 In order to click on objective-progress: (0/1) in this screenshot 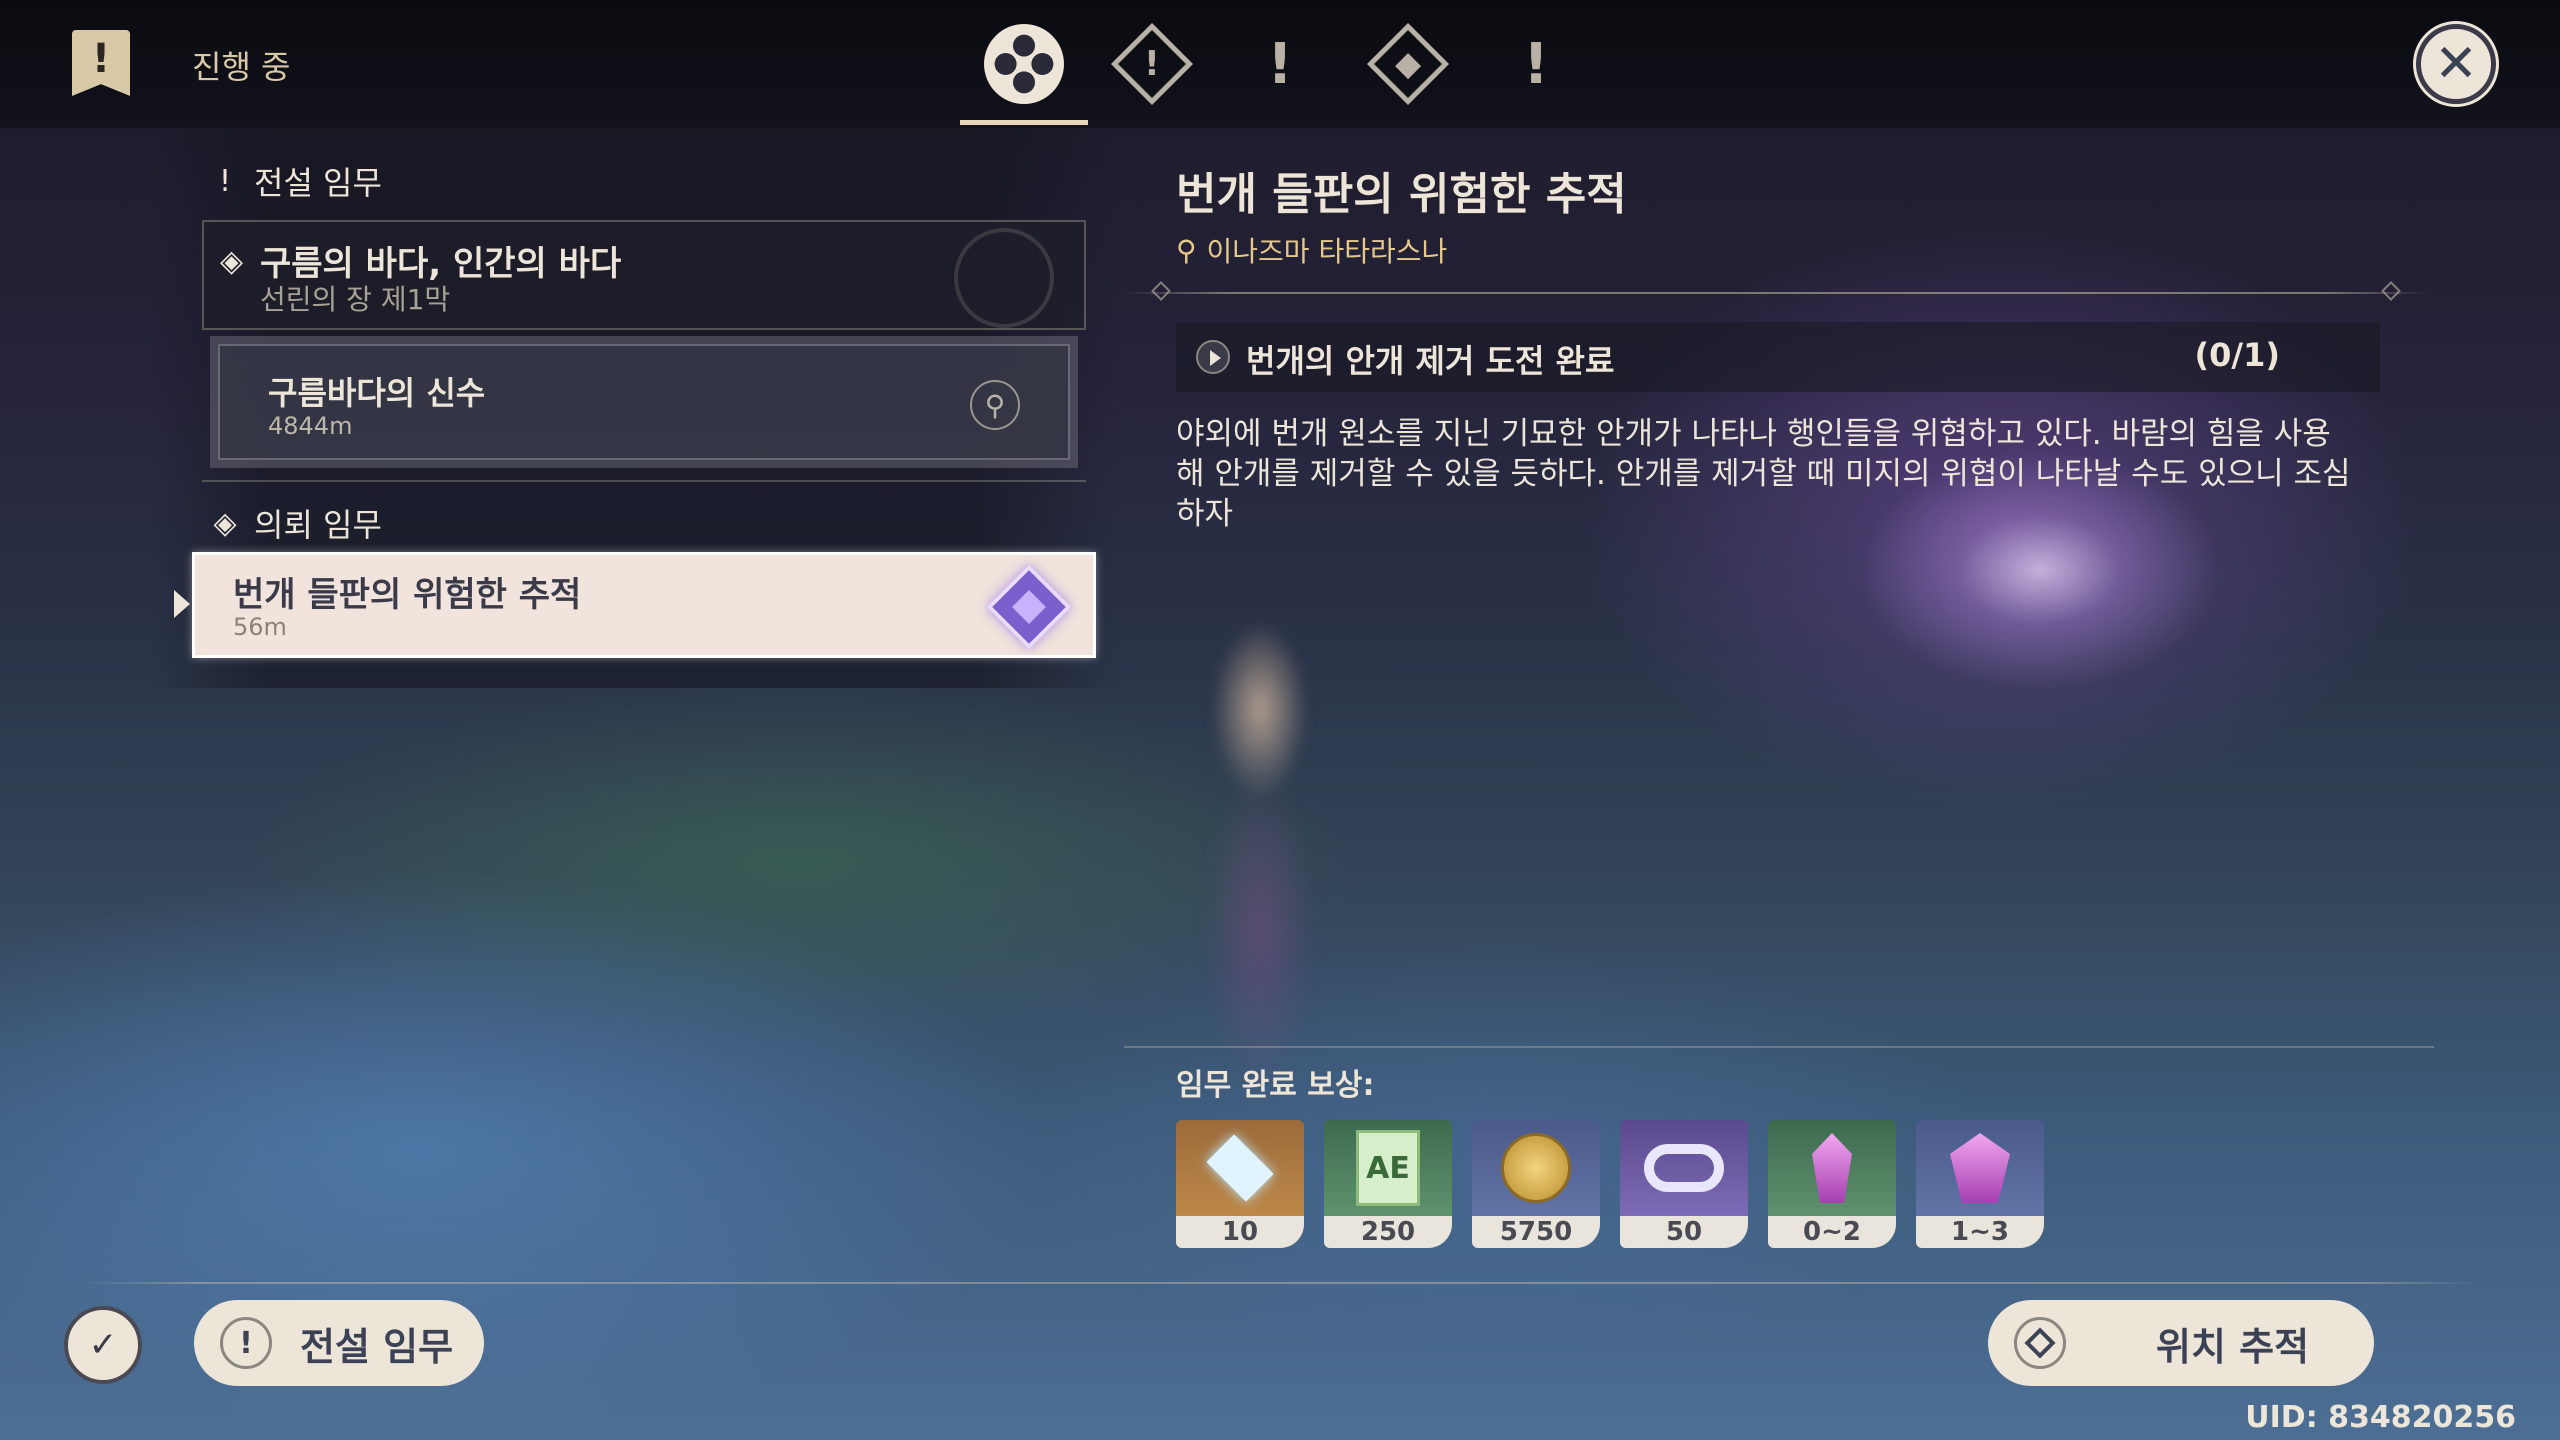, I will do `click(2237, 355)`.